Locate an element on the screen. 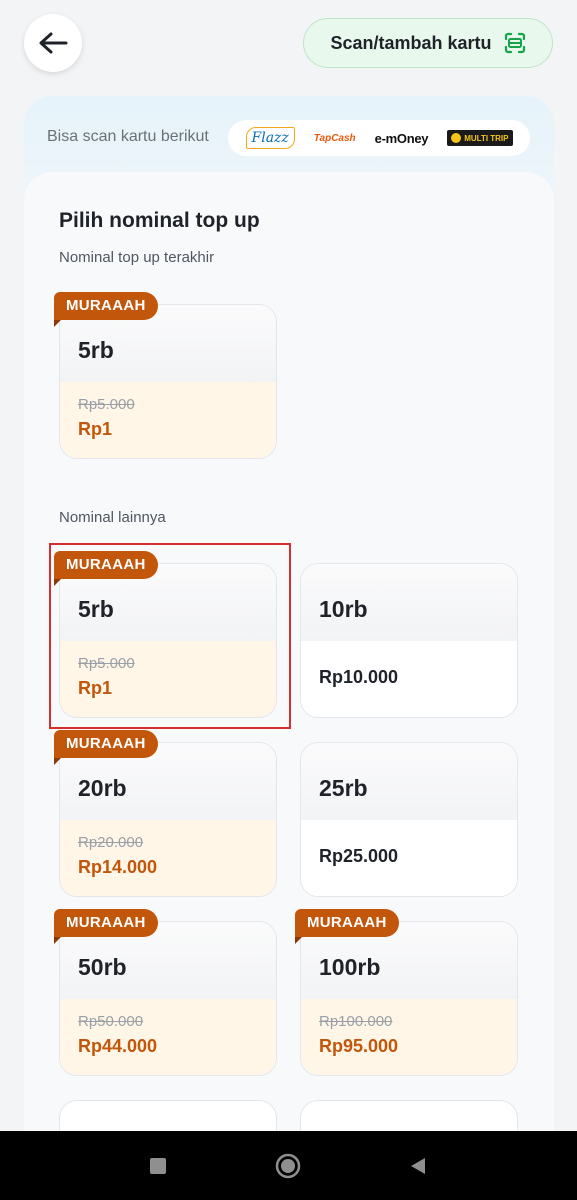 This screenshot has height=1200, width=577. topup-tile-20rb: 20rb Rp20.000 Rp14.000 is located at coordinates (168, 819).